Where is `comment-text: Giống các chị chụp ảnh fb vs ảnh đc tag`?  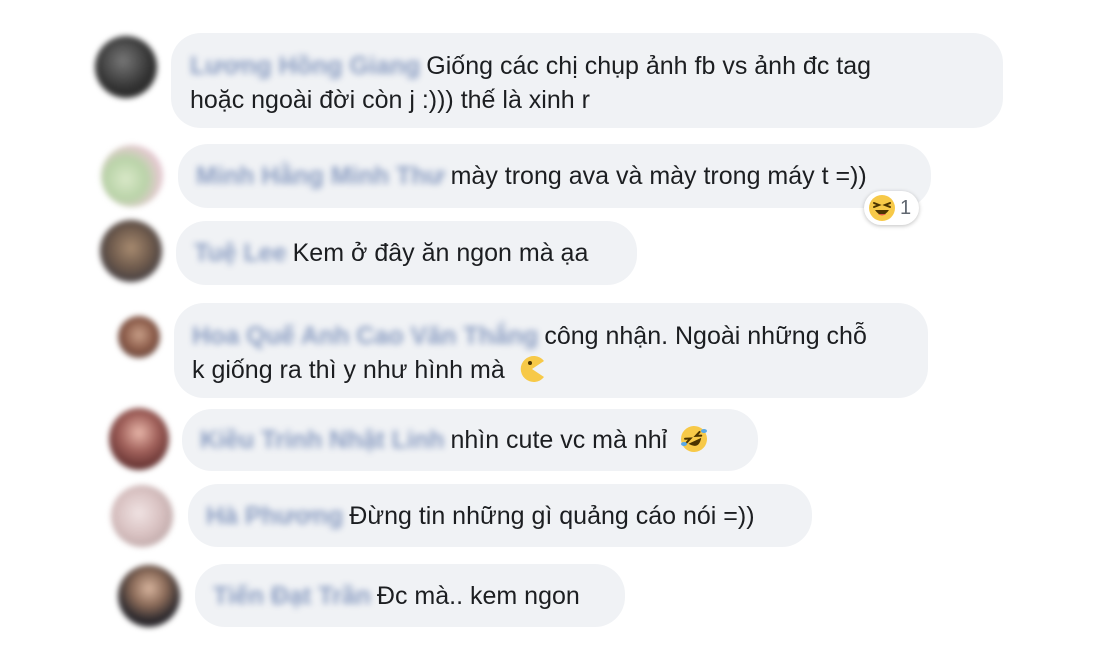 comment-text: Giống các chị chụp ảnh fb vs ảnh đc tag is located at coordinates (649, 66).